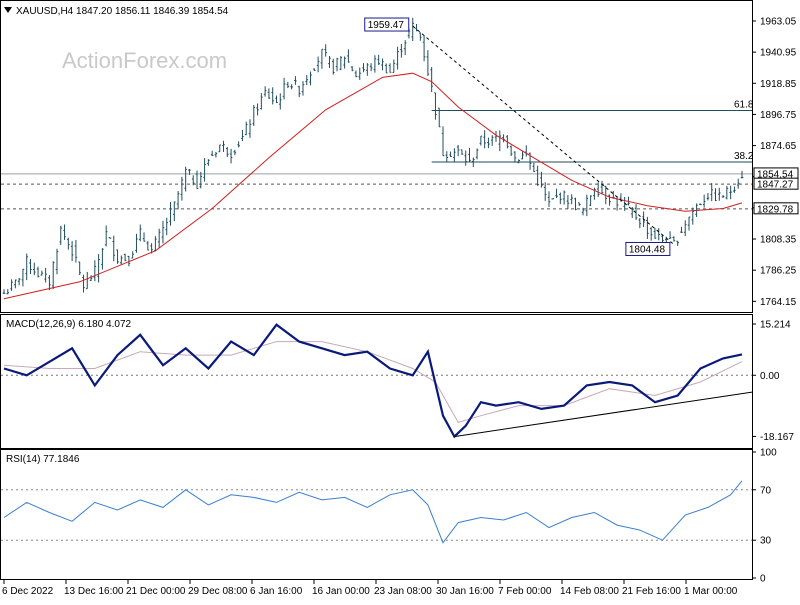 This screenshot has width=800, height=605. I want to click on low-label: 1804.48, so click(647, 249).